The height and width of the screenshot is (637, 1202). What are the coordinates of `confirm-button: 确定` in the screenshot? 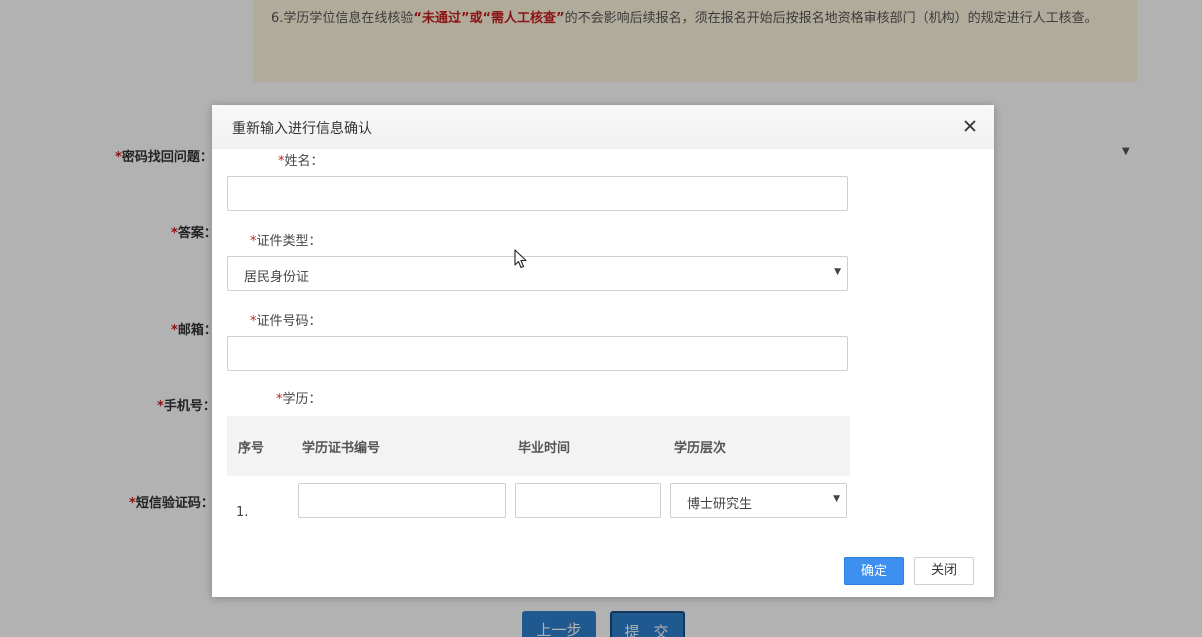 It's located at (874, 571).